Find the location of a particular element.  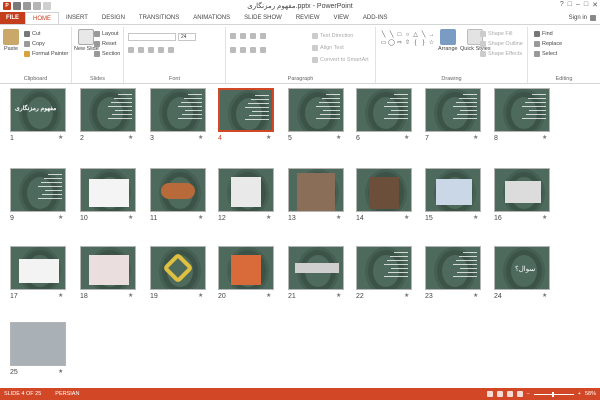

numbering-icon is located at coordinates (243, 36).